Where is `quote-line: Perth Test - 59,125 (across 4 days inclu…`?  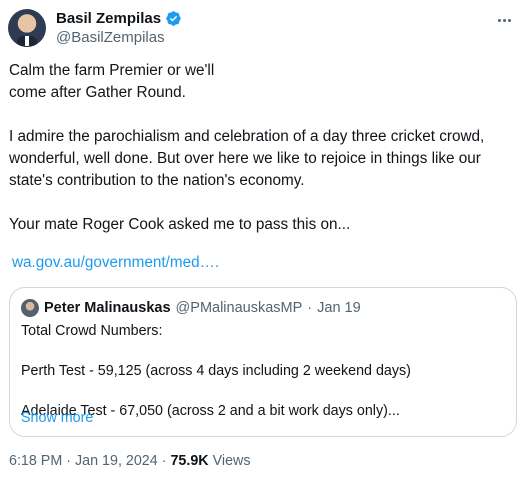
quote-line: Perth Test - 59,125 (across 4 days inclu… is located at coordinates (216, 371).